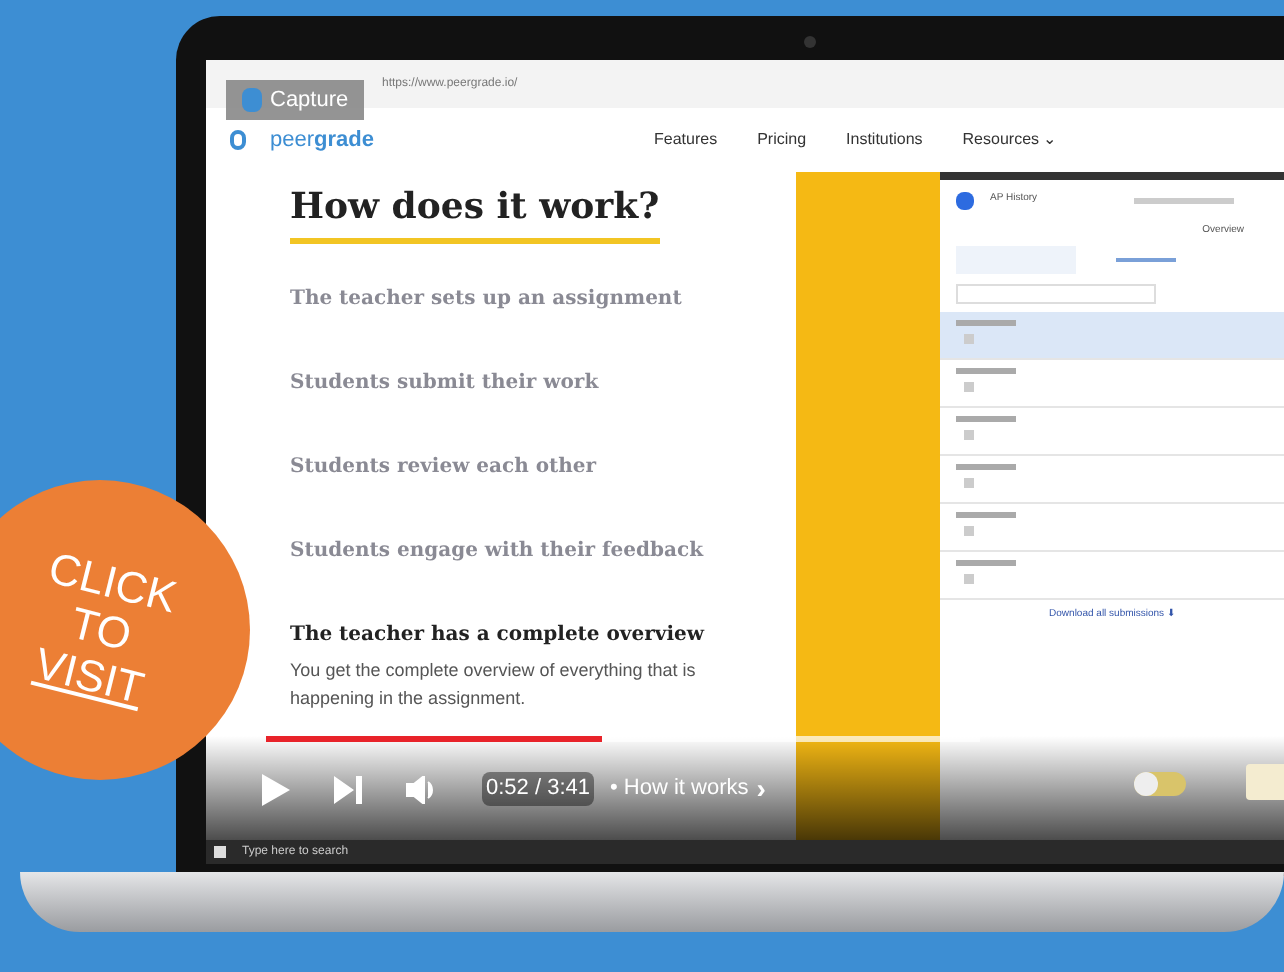 The height and width of the screenshot is (972, 1284). I want to click on site-logo: peergrade, so click(322, 140).